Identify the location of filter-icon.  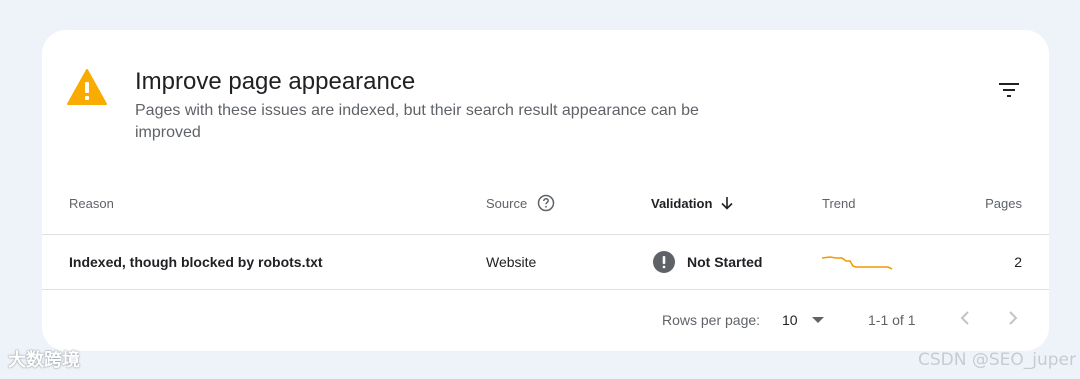
(1009, 90).